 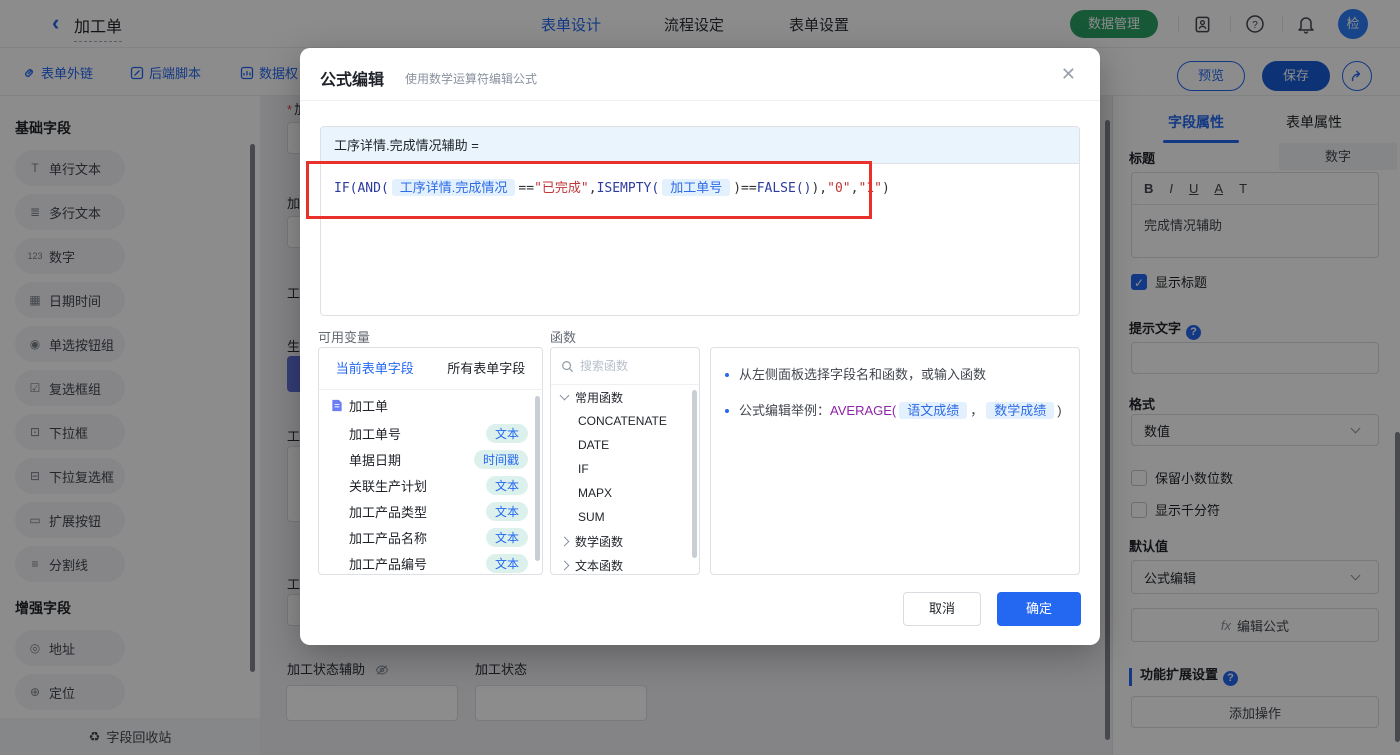 What do you see at coordinates (453, 187) in the screenshot?
I see `formula-field-token: 工序详情.完成情况` at bounding box center [453, 187].